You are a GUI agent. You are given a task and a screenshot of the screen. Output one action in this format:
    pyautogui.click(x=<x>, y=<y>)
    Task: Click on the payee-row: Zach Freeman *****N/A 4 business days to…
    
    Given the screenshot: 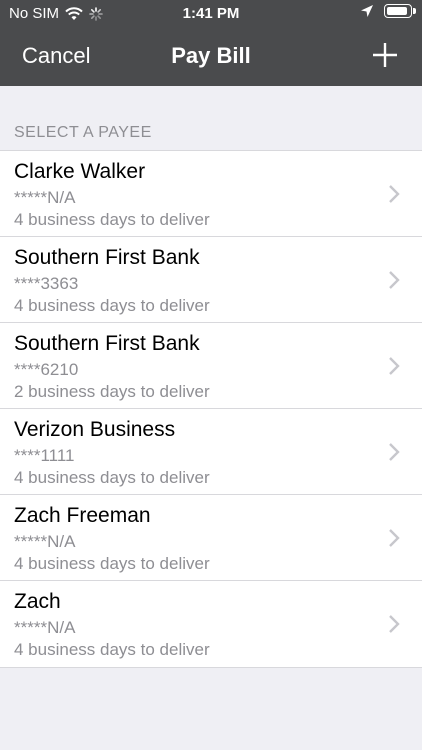 What is the action you would take?
    pyautogui.click(x=211, y=538)
    